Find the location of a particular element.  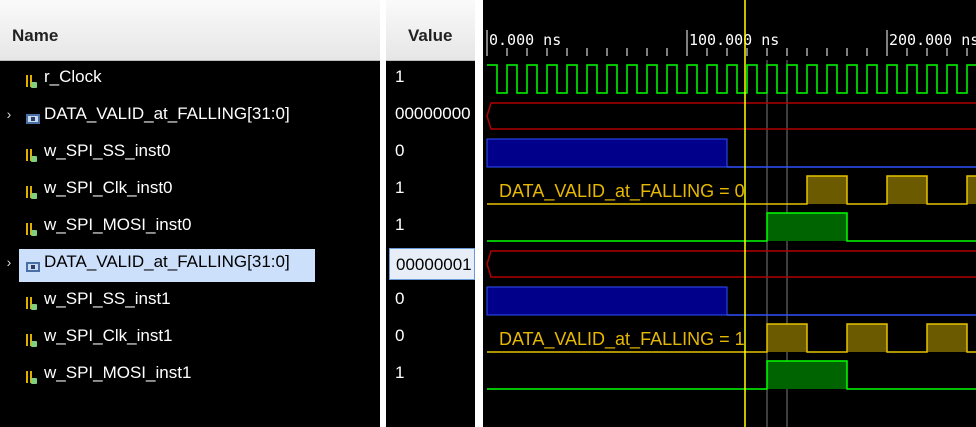

clock-waveform is located at coordinates (731, 79).